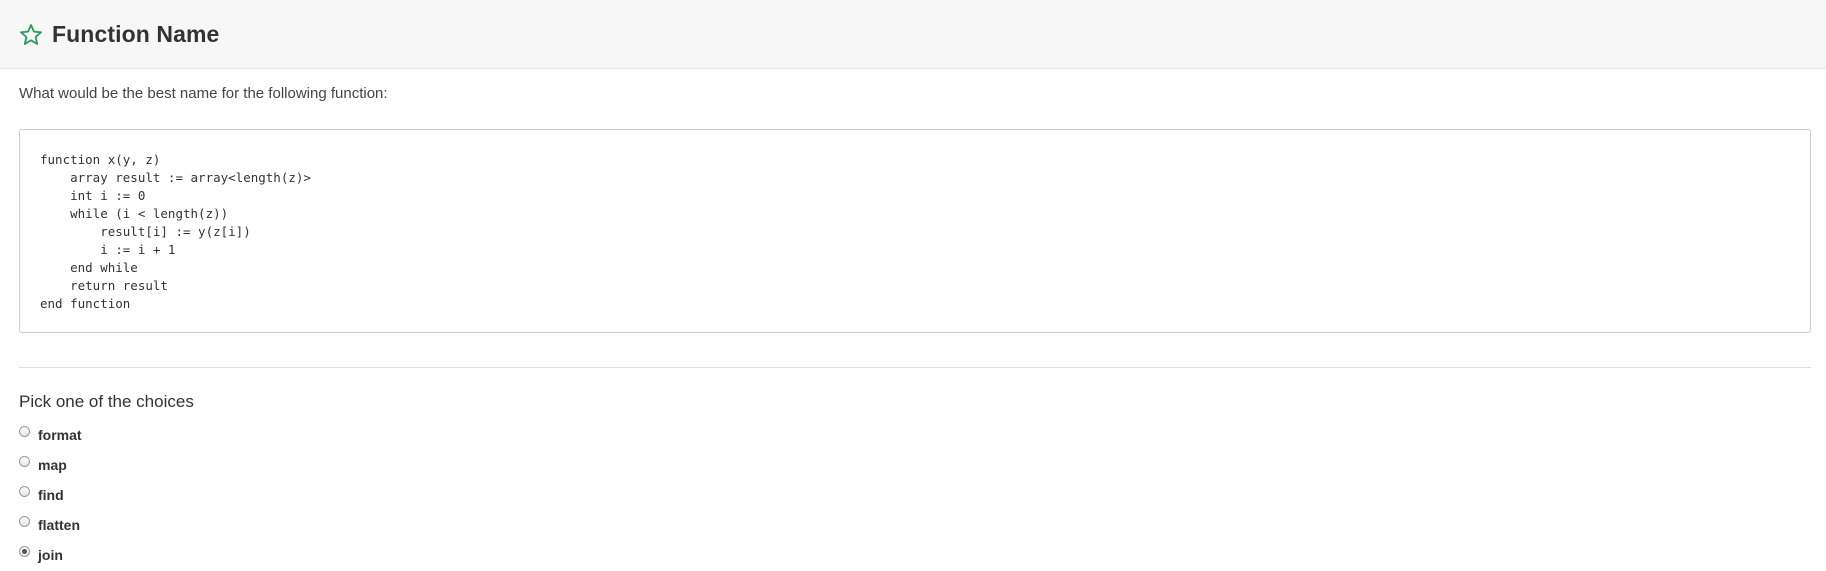 The image size is (1826, 571). I want to click on choice-option-format: format, so click(915, 433).